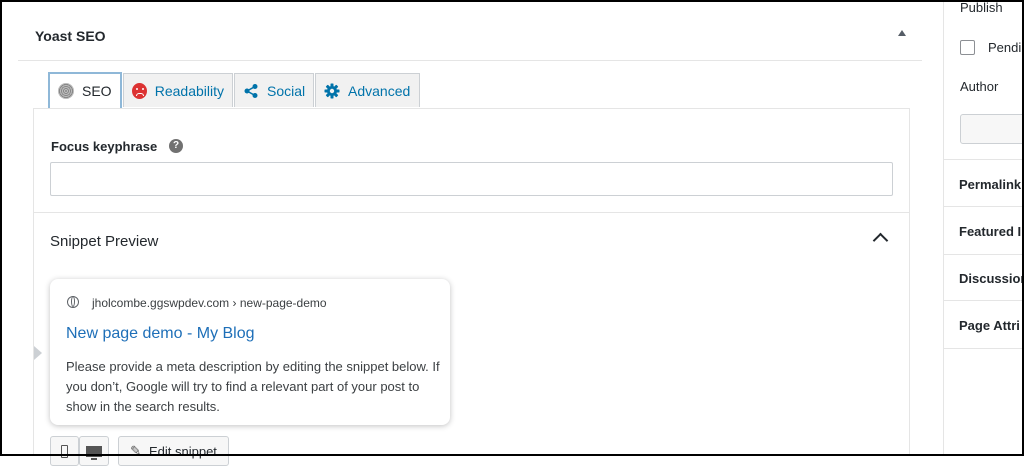 The height and width of the screenshot is (466, 1024). Describe the element at coordinates (902, 33) in the screenshot. I see `collapse-toggle-icon` at that location.